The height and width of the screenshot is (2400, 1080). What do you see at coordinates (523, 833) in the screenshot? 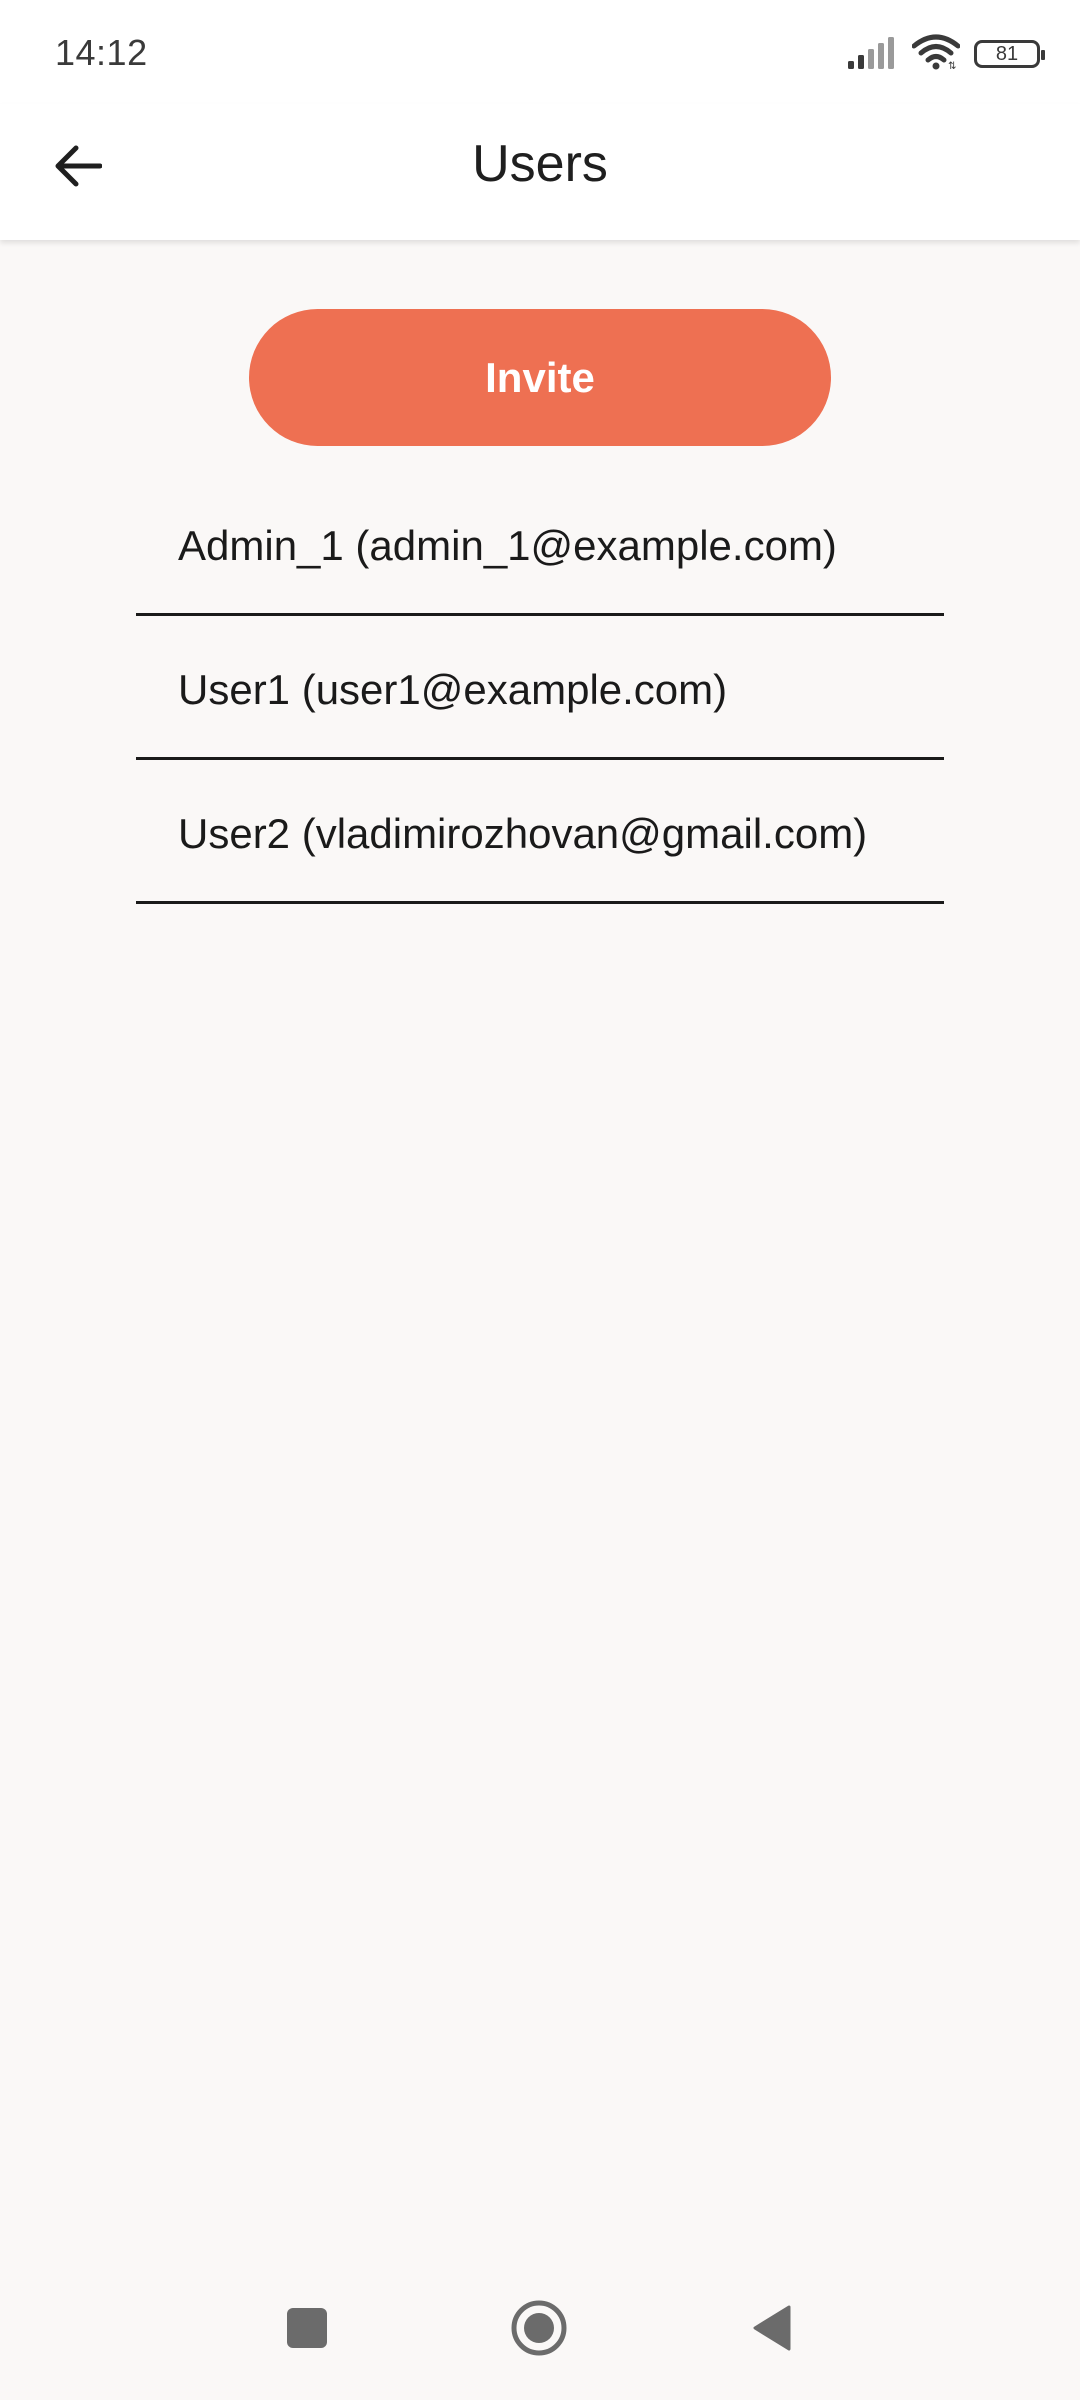
I see `user-label: User2 (vladimirozhovan@gmail.com)` at bounding box center [523, 833].